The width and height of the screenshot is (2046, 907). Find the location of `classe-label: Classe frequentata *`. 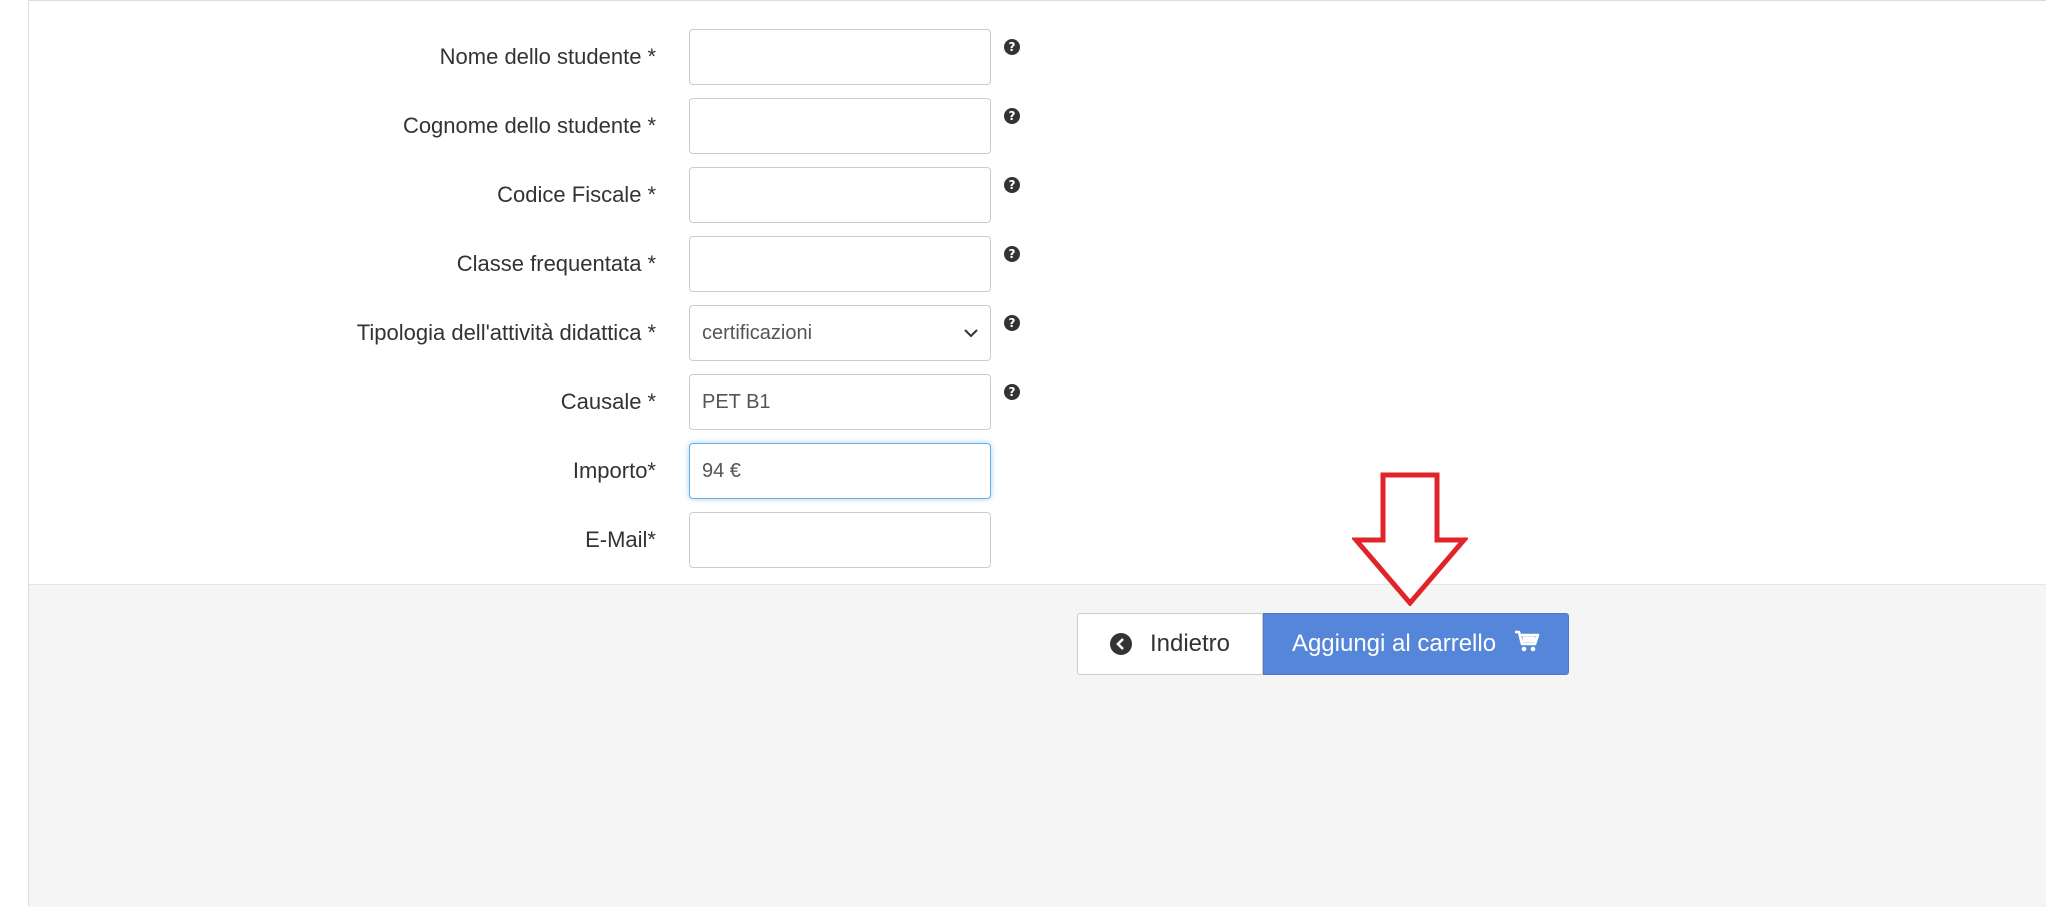

classe-label: Classe frequentata * is located at coordinates (556, 263).